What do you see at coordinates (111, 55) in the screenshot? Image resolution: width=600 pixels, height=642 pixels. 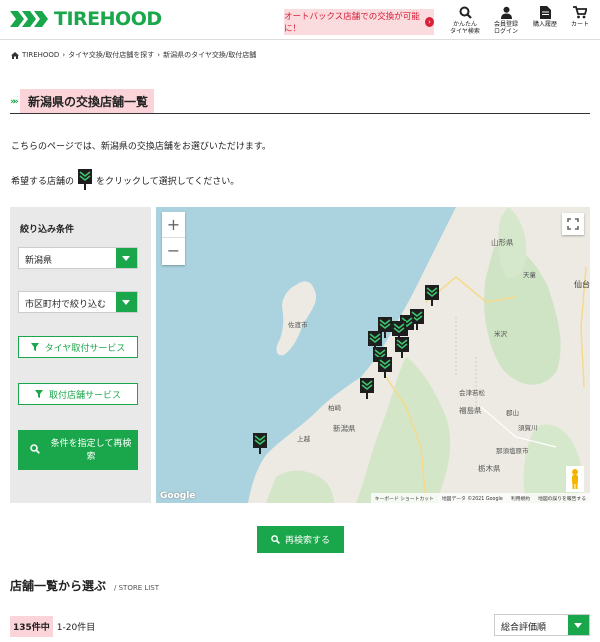 I see `breadcrumb-tire-exchange: タイヤ交換/取付店舗を探す` at bounding box center [111, 55].